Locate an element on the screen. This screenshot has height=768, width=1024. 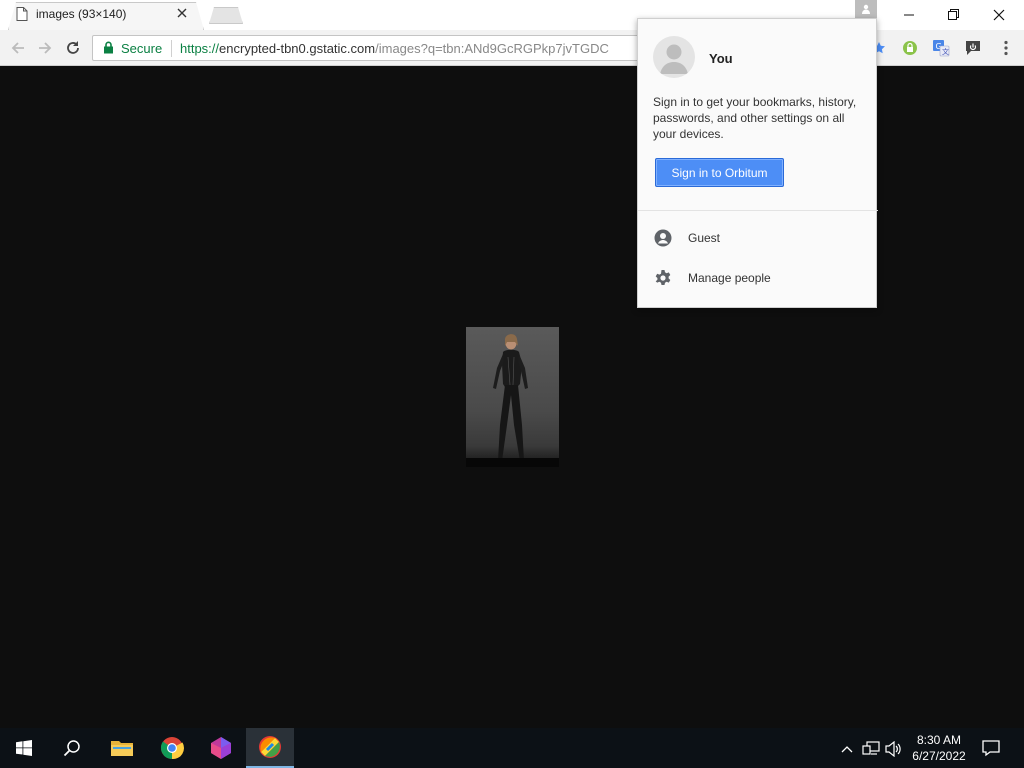
tab-title: images (93×140) is located at coordinates (81, 14).